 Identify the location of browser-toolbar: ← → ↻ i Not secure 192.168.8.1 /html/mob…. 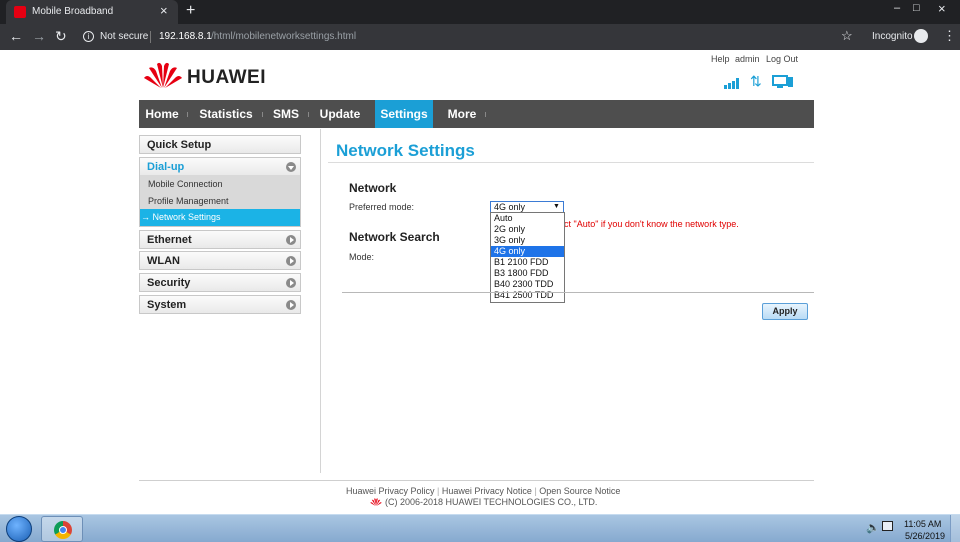
(480, 37).